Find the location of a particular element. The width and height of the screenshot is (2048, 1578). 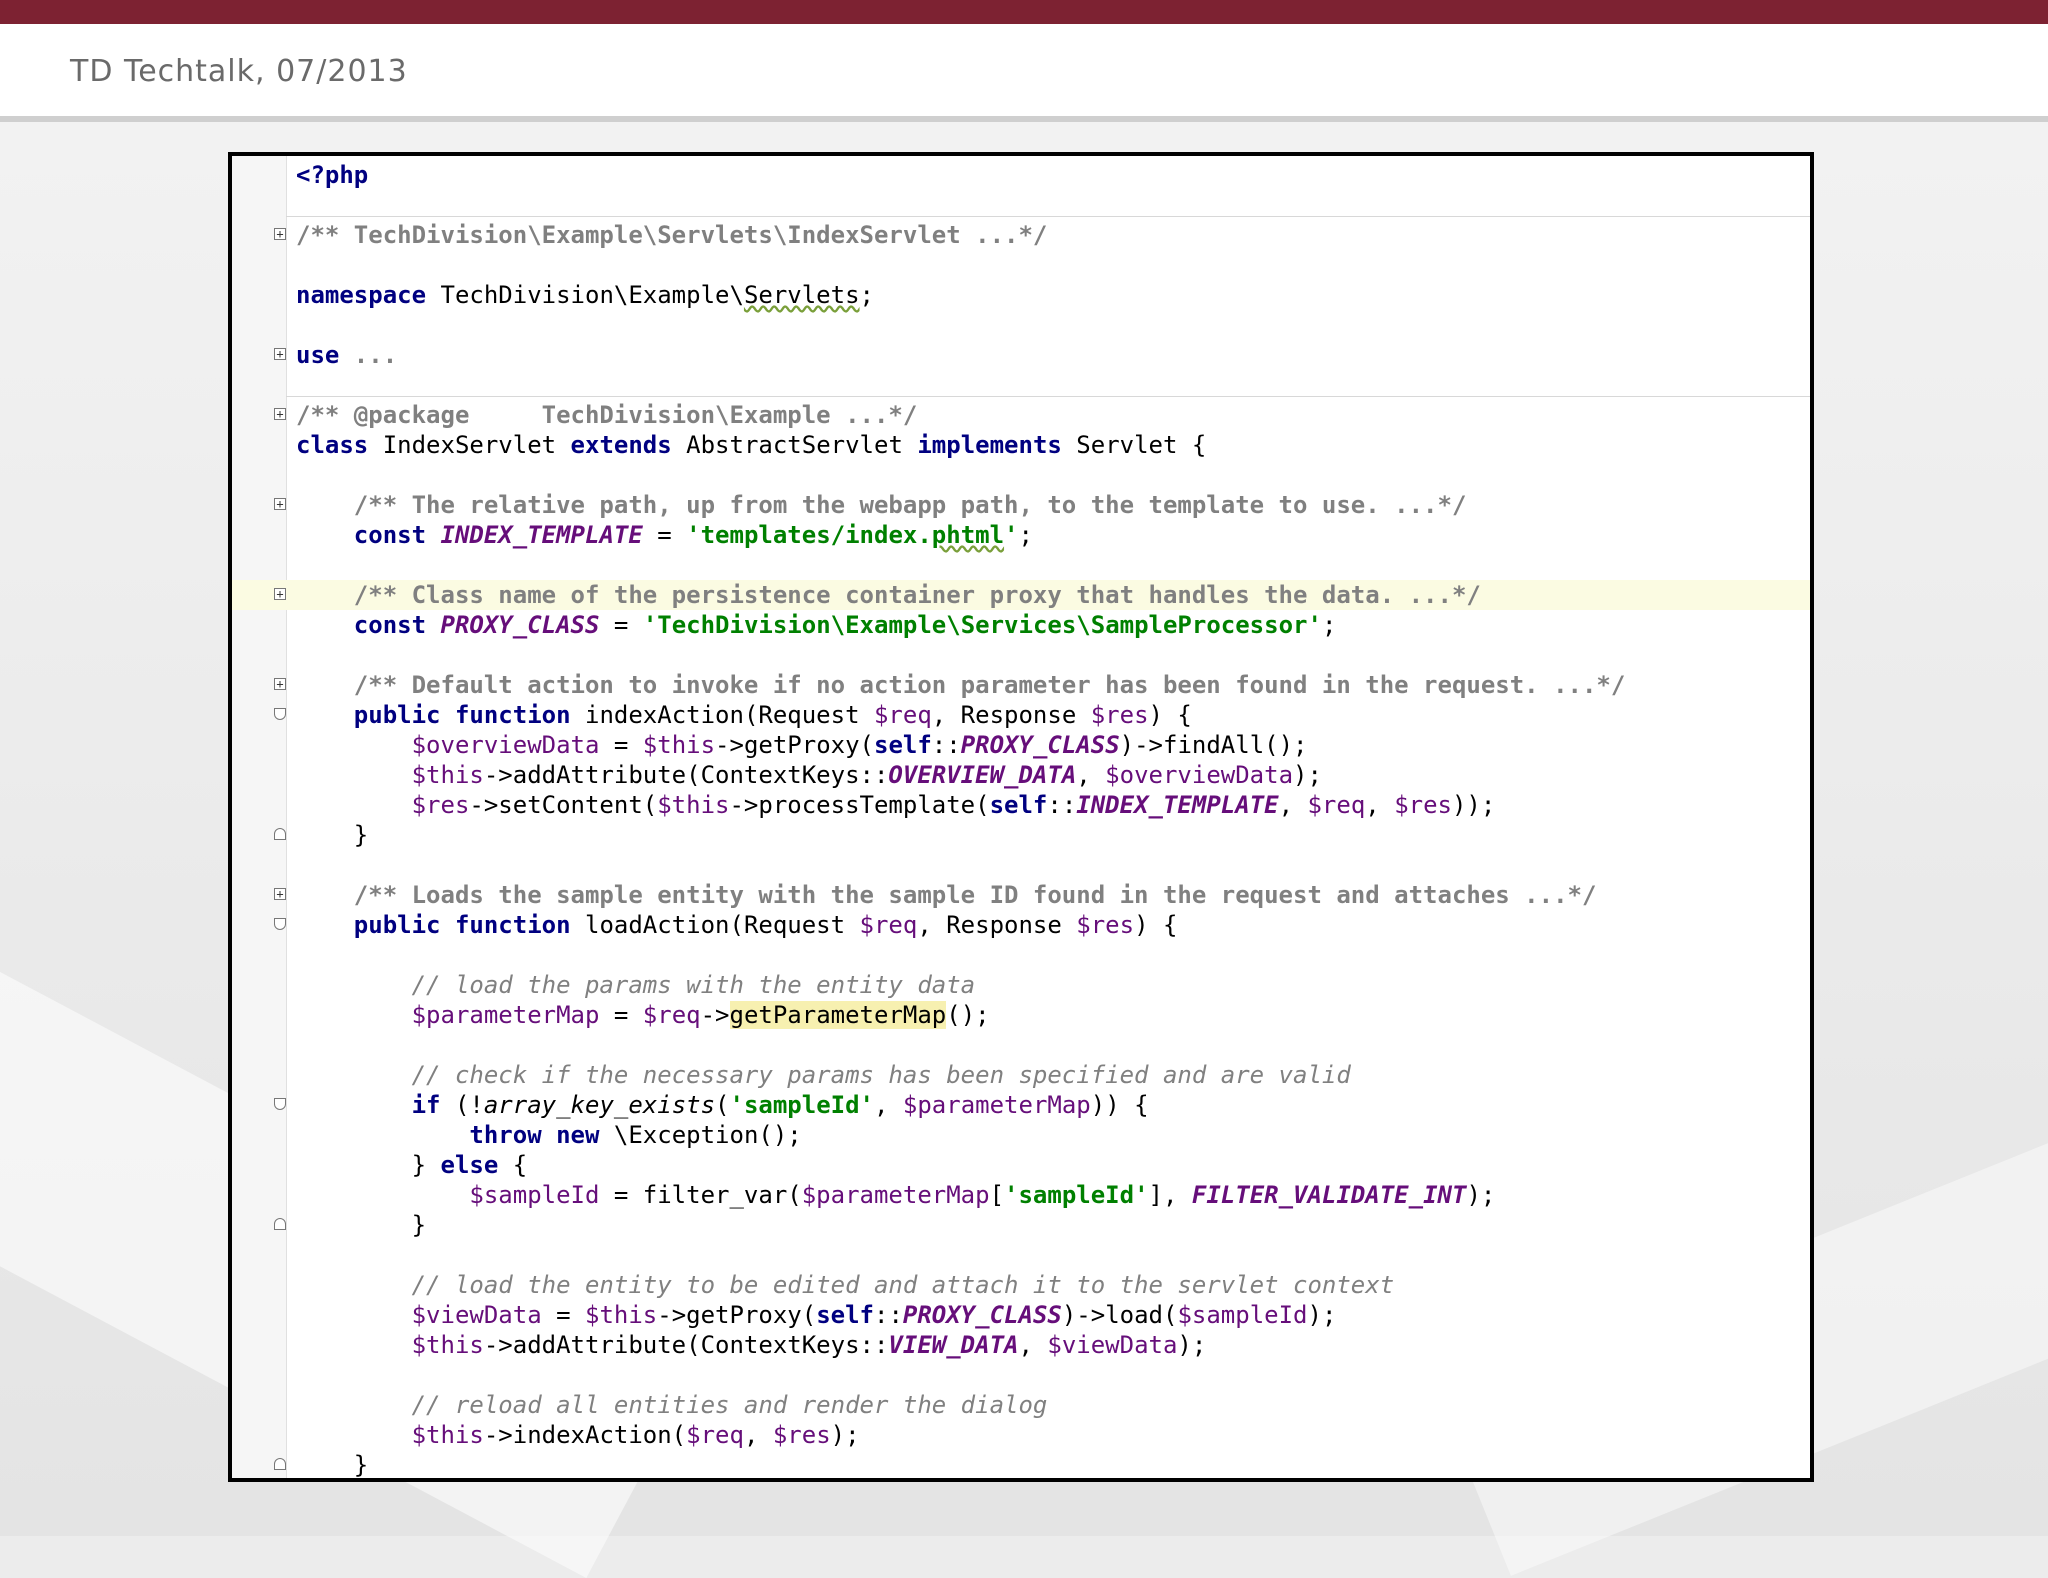

code-line: $parameterMap = $req->getParameterMap(); is located at coordinates (700, 1015).